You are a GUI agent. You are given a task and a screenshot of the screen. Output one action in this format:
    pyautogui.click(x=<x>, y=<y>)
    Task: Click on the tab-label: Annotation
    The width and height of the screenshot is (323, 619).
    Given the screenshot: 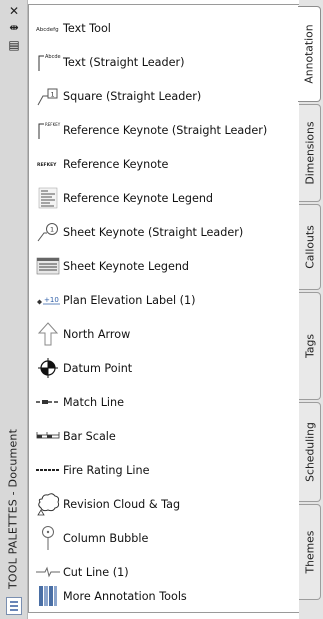 What is the action you would take?
    pyautogui.click(x=309, y=54)
    